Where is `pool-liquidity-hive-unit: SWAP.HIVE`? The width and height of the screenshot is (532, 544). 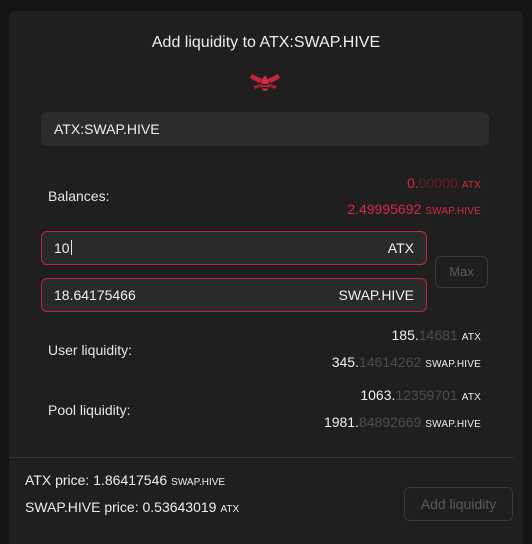 pool-liquidity-hive-unit: SWAP.HIVE is located at coordinates (453, 424).